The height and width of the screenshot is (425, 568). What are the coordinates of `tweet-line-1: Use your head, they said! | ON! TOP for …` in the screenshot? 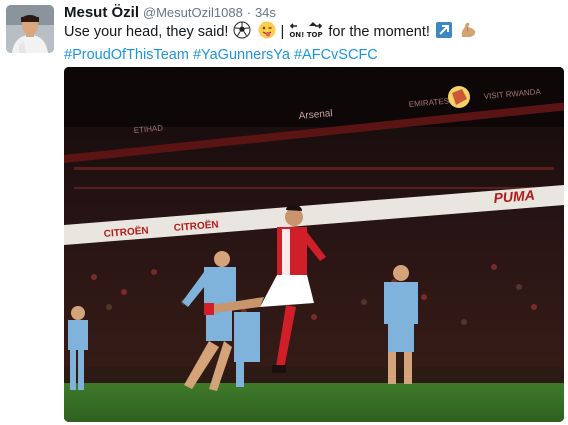 It's located at (314, 33).